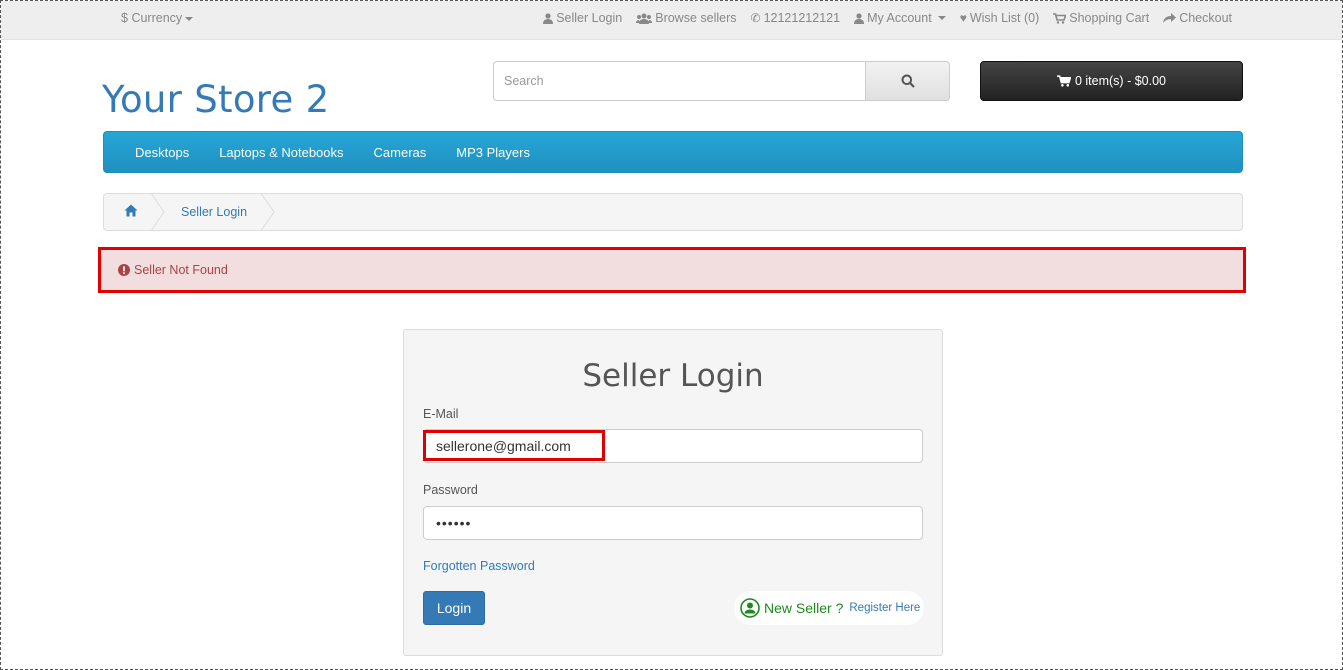 Image resolution: width=1343 pixels, height=670 pixels. I want to click on cart-summary: 0 item(s) - $0.00, so click(1120, 81).